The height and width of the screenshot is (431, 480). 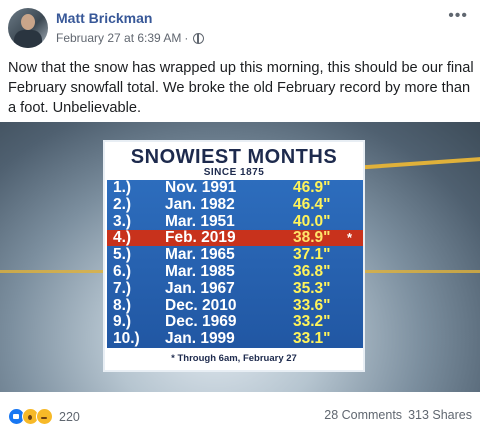 I want to click on ranking-row: 8.) Dec. 2010 33.6", so click(x=235, y=305).